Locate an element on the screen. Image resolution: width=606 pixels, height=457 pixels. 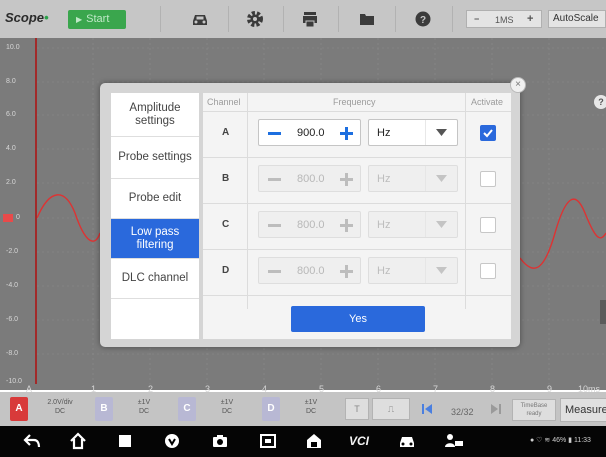
y-tick-label: -8.0 is located at coordinates (12, 353).